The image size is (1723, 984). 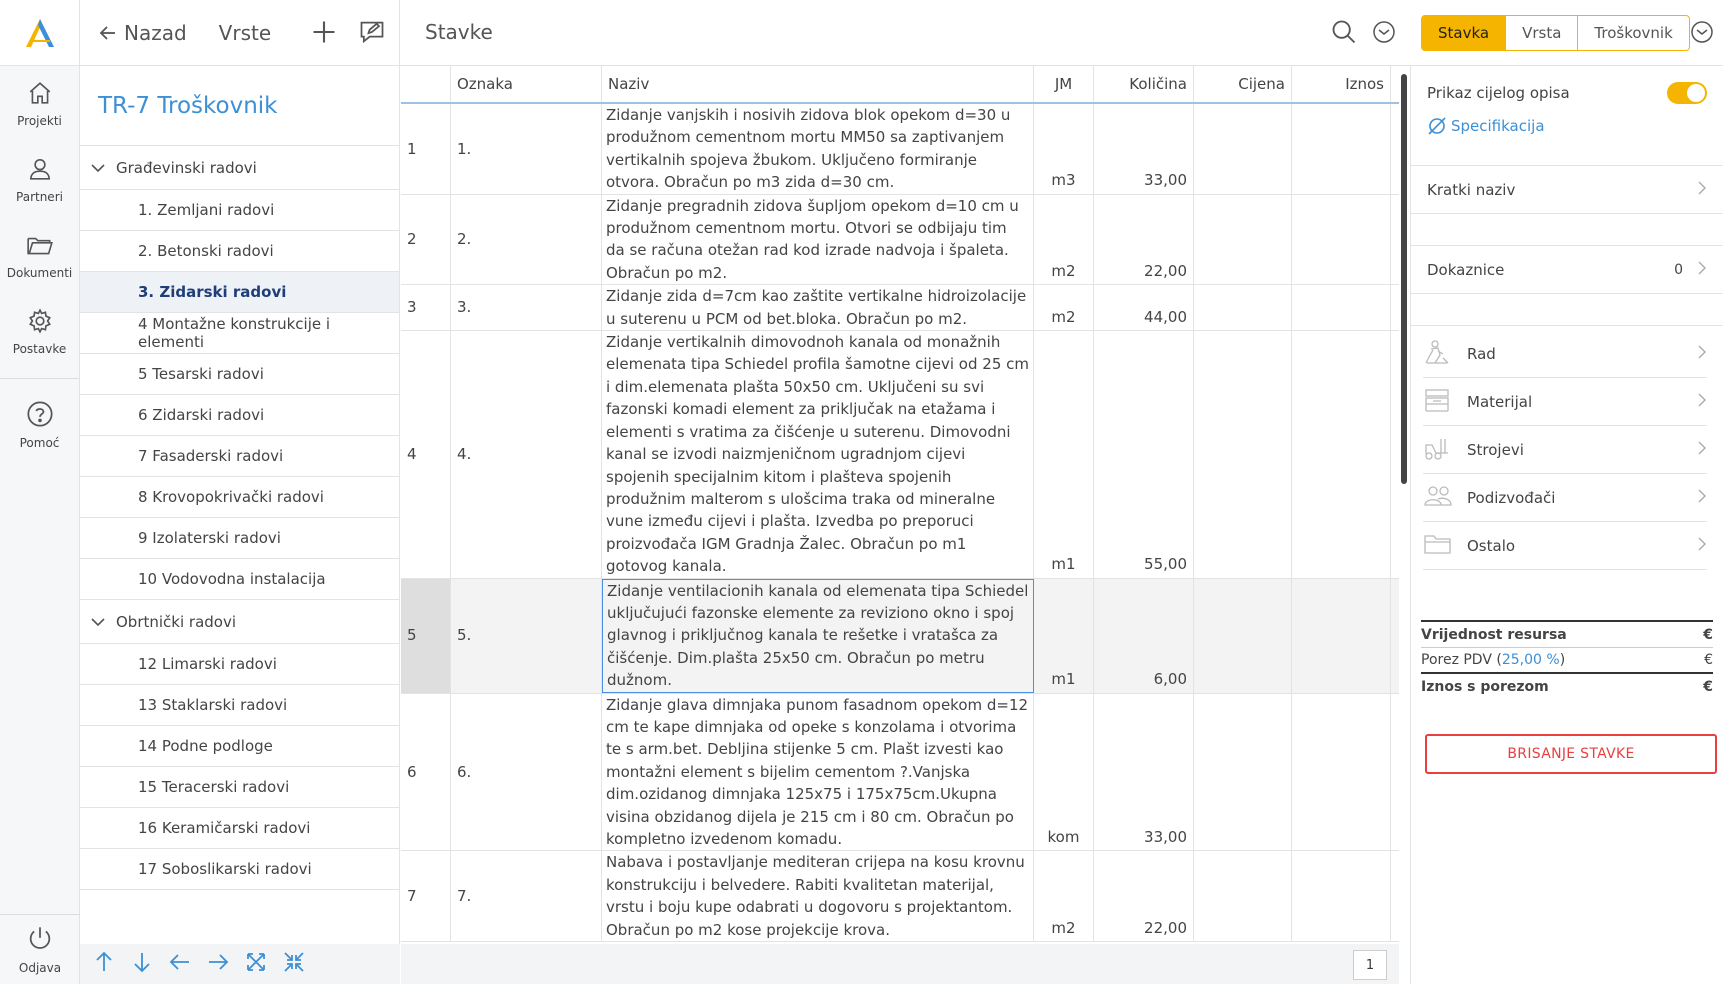 What do you see at coordinates (239, 664) in the screenshot?
I see `tree-item: 12 Limarski radovi` at bounding box center [239, 664].